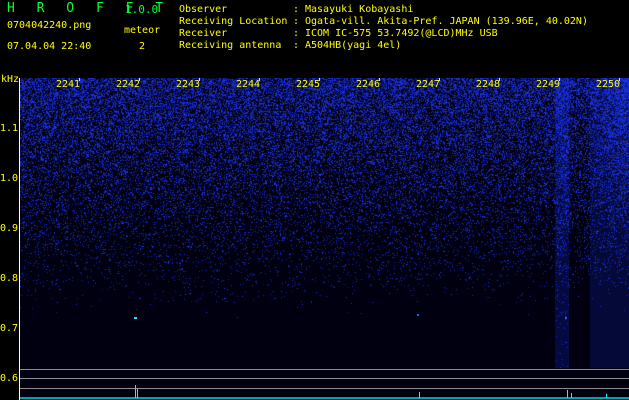 The image size is (629, 400). I want to click on meteor-count: 2, so click(142, 46).